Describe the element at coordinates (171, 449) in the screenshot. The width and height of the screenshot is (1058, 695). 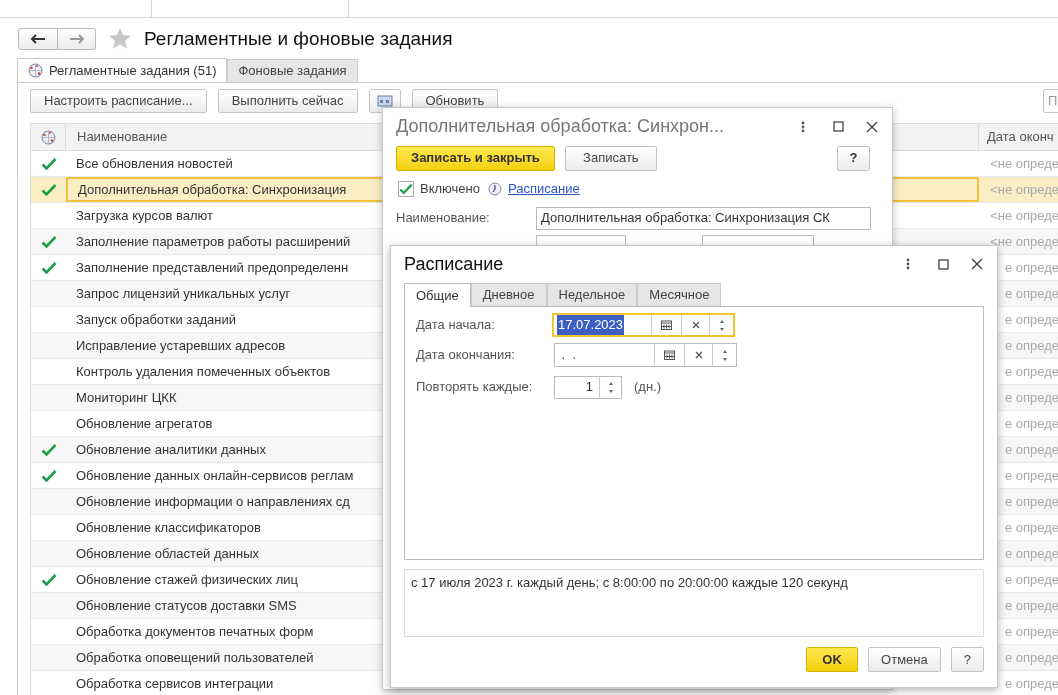
I see `cell-text: Обновление аналитики данных` at that location.